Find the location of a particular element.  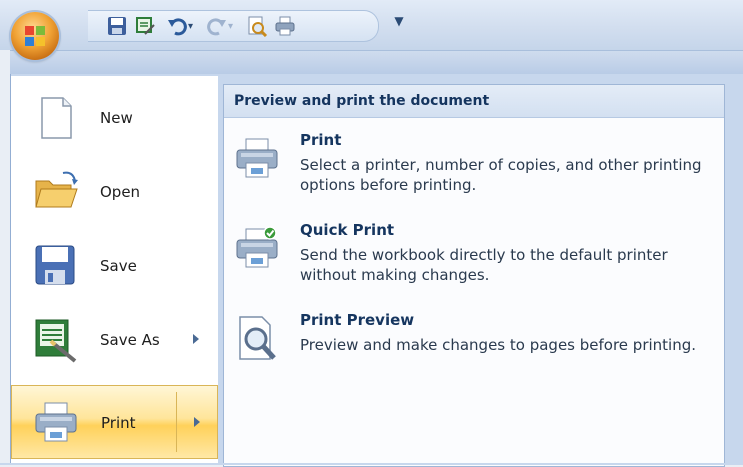

menu-item-save: Save is located at coordinates (114, 266).